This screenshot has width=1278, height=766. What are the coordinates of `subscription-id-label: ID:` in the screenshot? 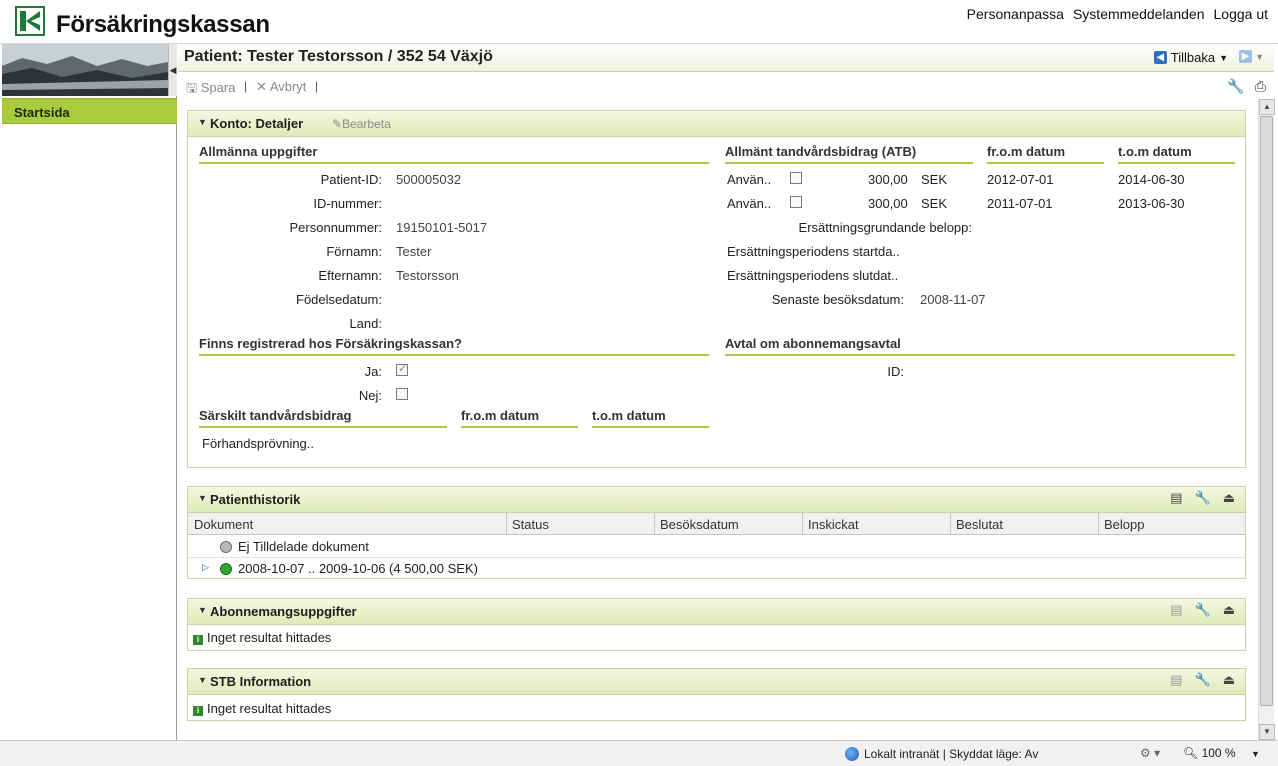 It's located at (895, 371).